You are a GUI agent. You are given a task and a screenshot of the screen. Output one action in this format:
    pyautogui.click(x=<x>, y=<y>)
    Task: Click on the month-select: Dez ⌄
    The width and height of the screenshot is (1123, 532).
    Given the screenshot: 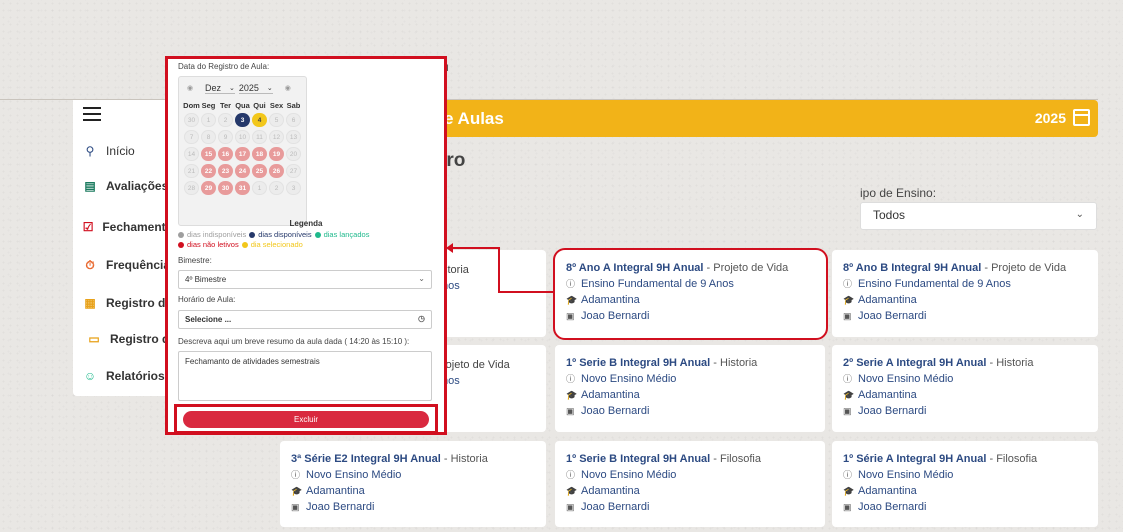 What is the action you would take?
    pyautogui.click(x=220, y=88)
    